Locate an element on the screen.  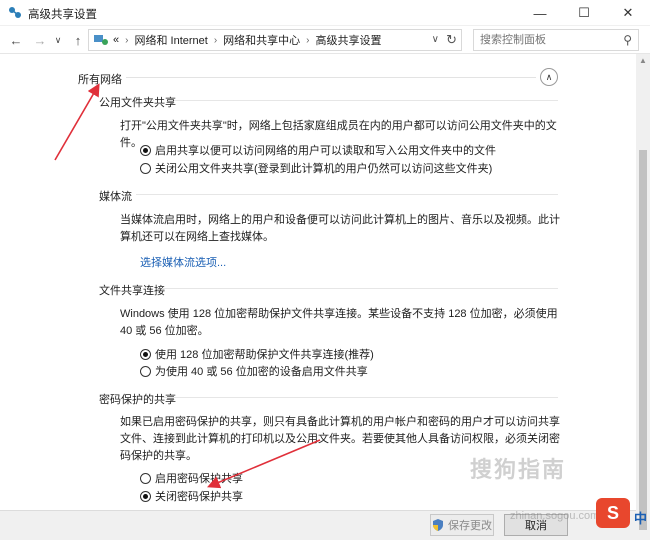
file-sharing-option-40-56: 为使用 40 或 56 位加密的设备启用文件共享 is located at coordinates (254, 371).